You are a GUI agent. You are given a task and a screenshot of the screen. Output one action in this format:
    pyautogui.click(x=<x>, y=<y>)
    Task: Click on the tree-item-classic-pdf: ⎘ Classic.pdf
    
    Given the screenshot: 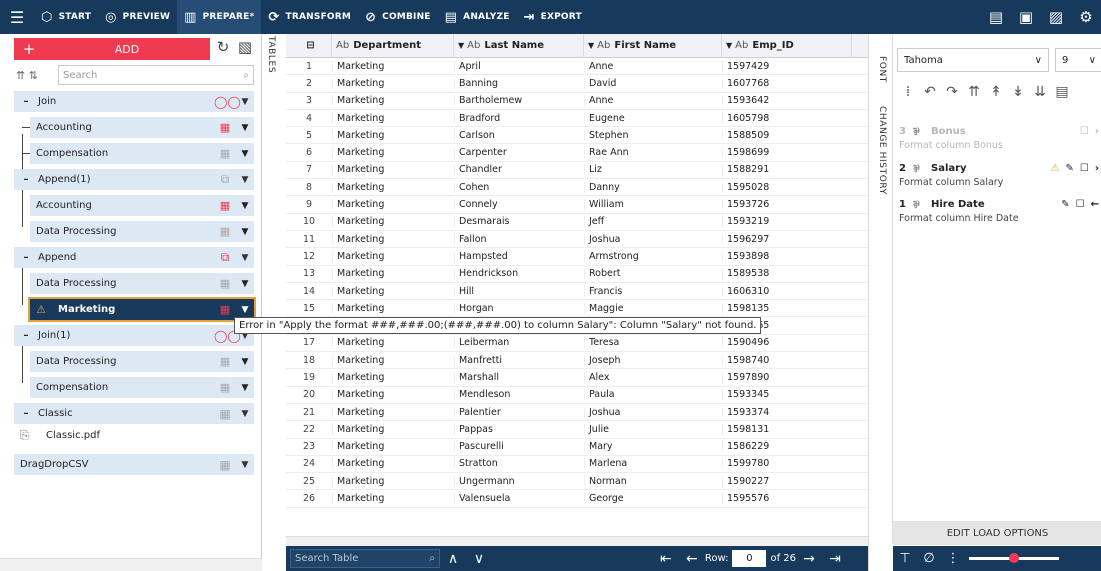 What is the action you would take?
    pyautogui.click(x=60, y=435)
    